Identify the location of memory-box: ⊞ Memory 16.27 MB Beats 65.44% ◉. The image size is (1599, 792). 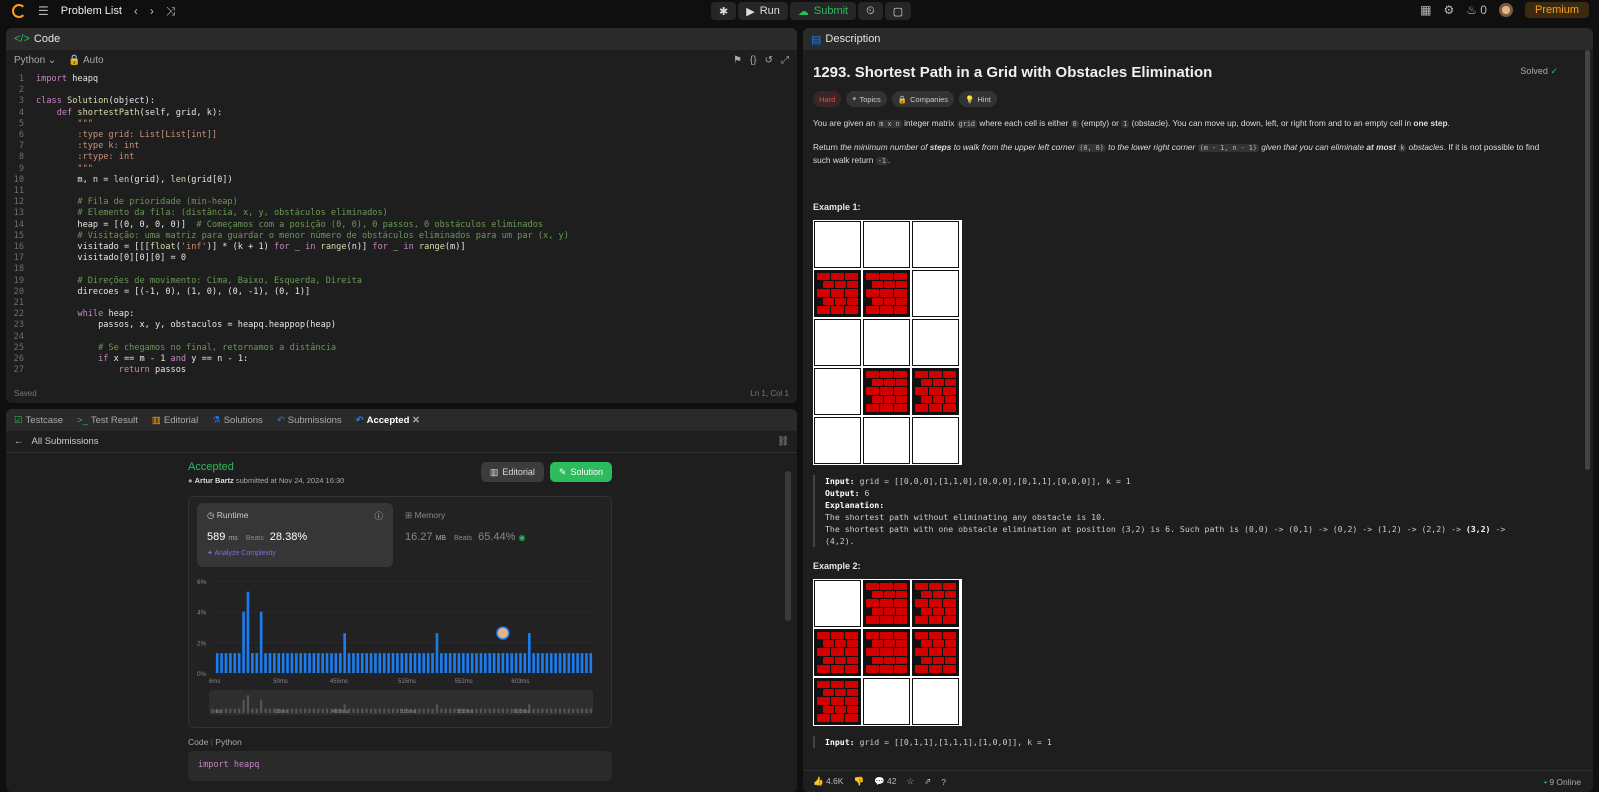
(503, 535).